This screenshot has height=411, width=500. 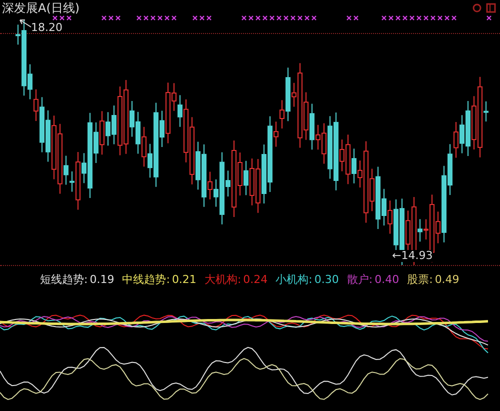 What do you see at coordinates (294, 279) in the screenshot?
I see `legend-label: 小机构:` at bounding box center [294, 279].